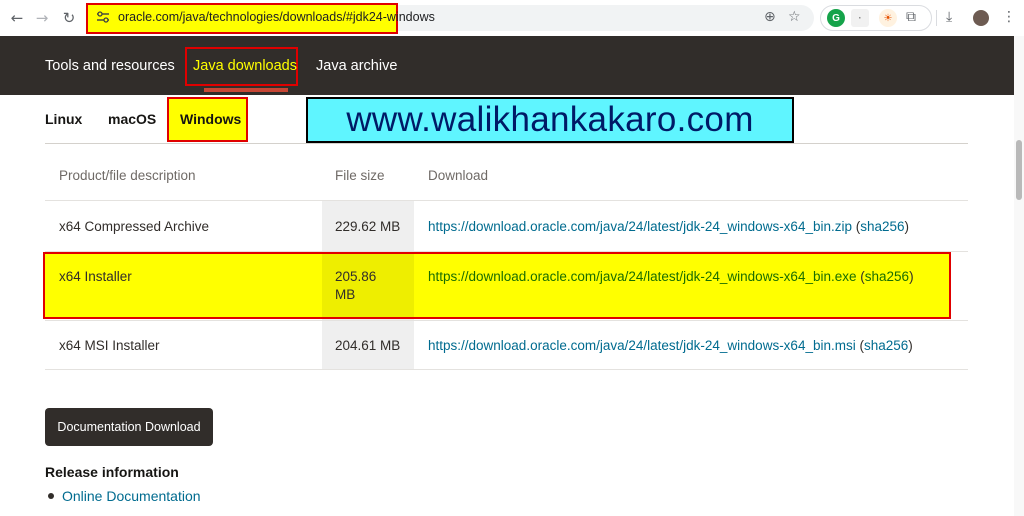 The image size is (1024, 516). I want to click on tab-windows: Windows, so click(210, 119).